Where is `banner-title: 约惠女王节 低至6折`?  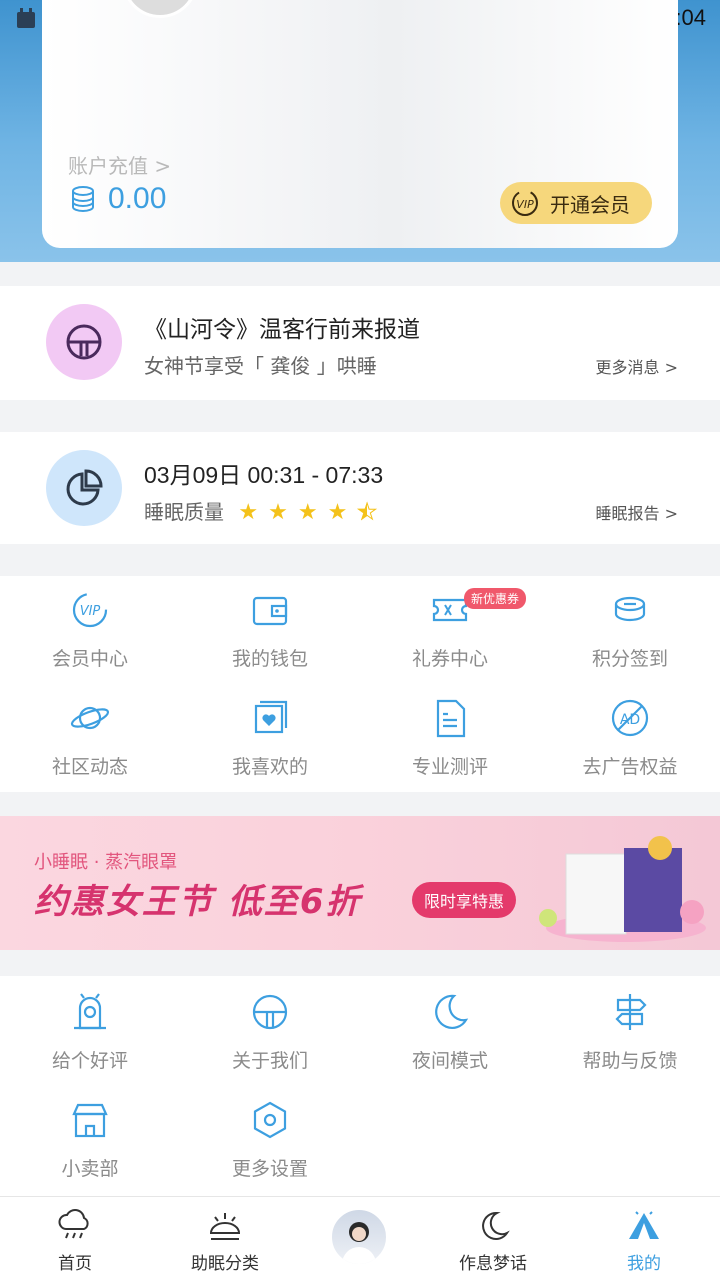 banner-title: 约惠女王节 低至6折 is located at coordinates (198, 902).